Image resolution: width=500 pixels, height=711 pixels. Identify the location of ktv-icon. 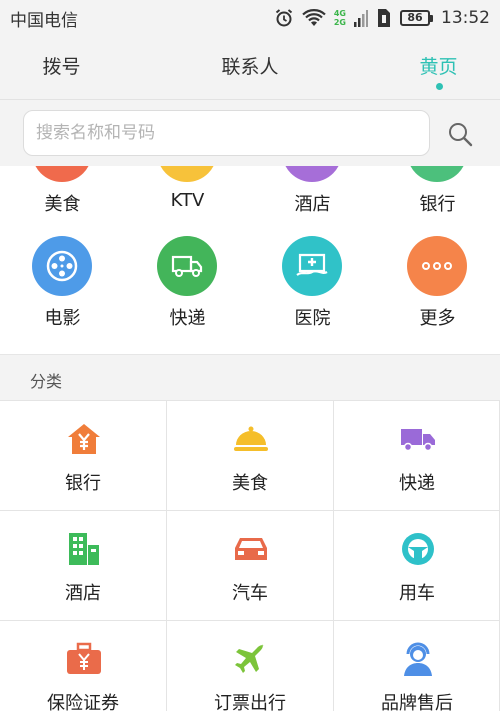
(187, 174).